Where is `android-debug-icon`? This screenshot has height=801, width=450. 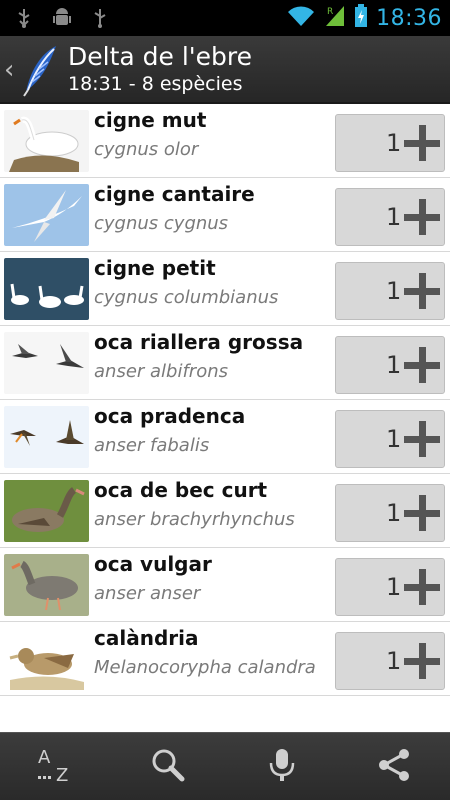 android-debug-icon is located at coordinates (62, 18).